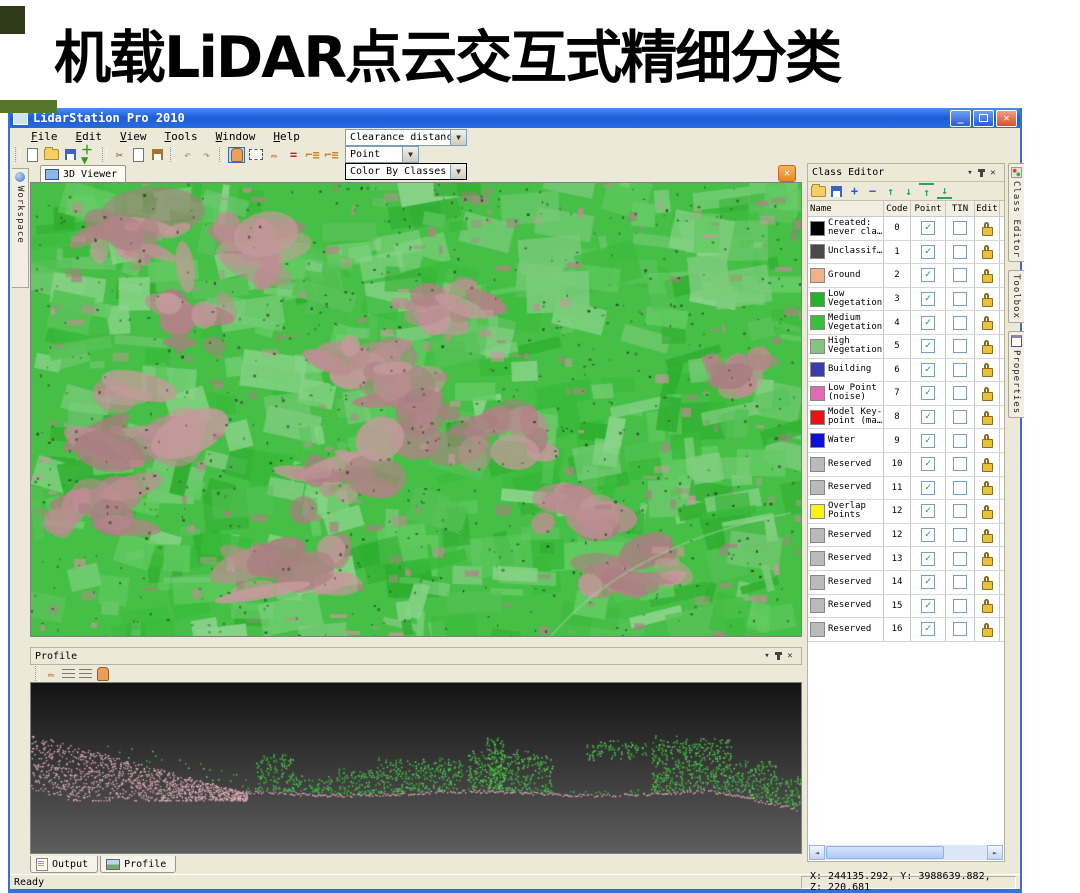 The height and width of the screenshot is (893, 1080). Describe the element at coordinates (85, 674) in the screenshot. I see `profile-grid2-button` at that location.